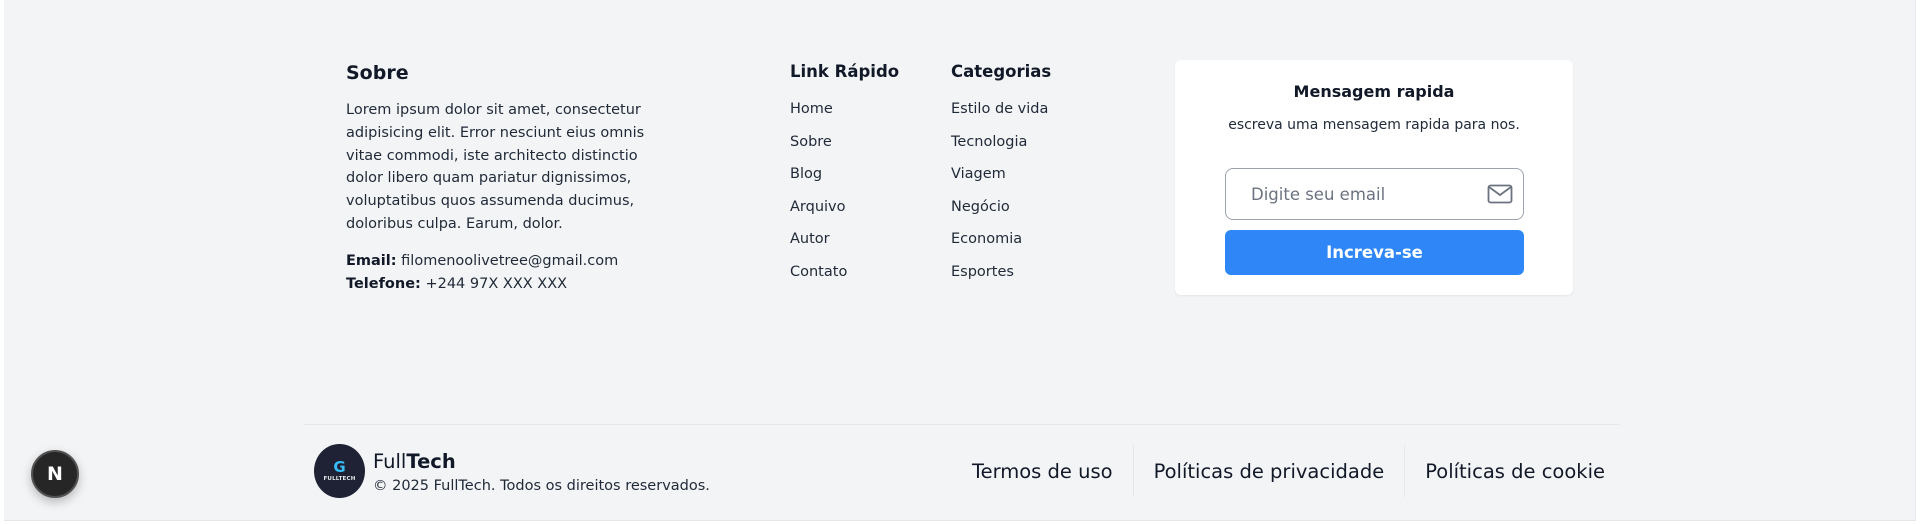 This screenshot has height=524, width=1920. What do you see at coordinates (1269, 471) in the screenshot?
I see `privacy-link: Políticas de privacidade` at bounding box center [1269, 471].